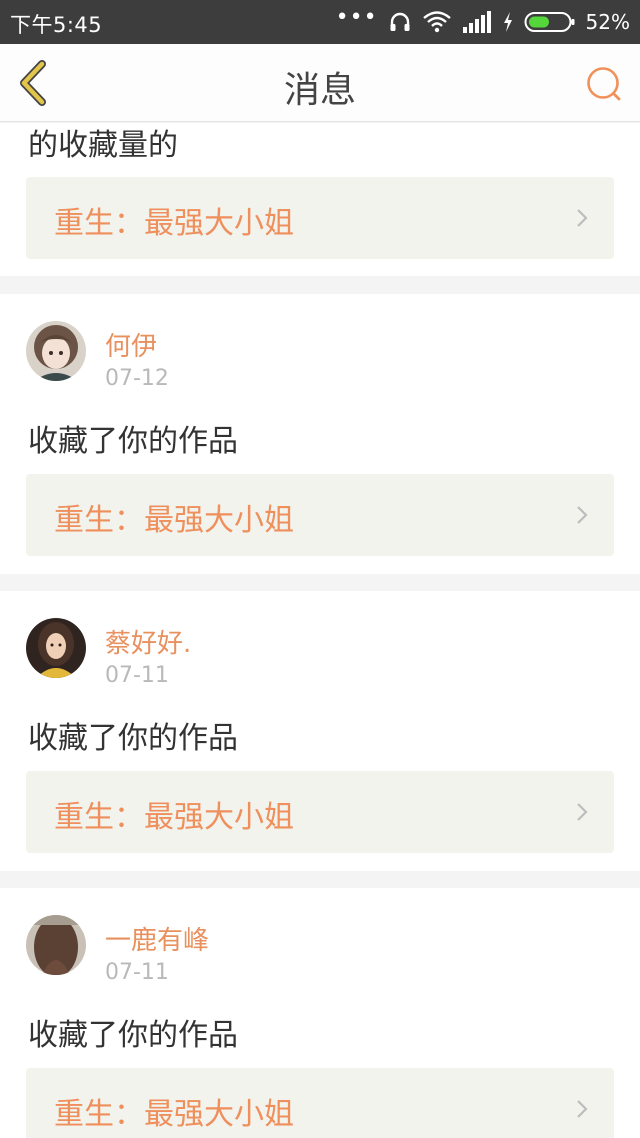 This screenshot has height=1138, width=640. What do you see at coordinates (56, 25) in the screenshot?
I see `status-time: 下午5:45` at bounding box center [56, 25].